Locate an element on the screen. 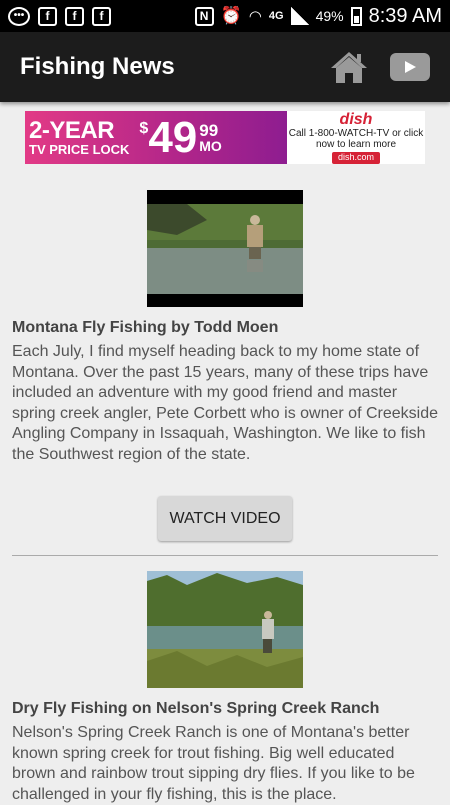 The height and width of the screenshot is (805, 450). ad-price: 49 is located at coordinates (173, 137).